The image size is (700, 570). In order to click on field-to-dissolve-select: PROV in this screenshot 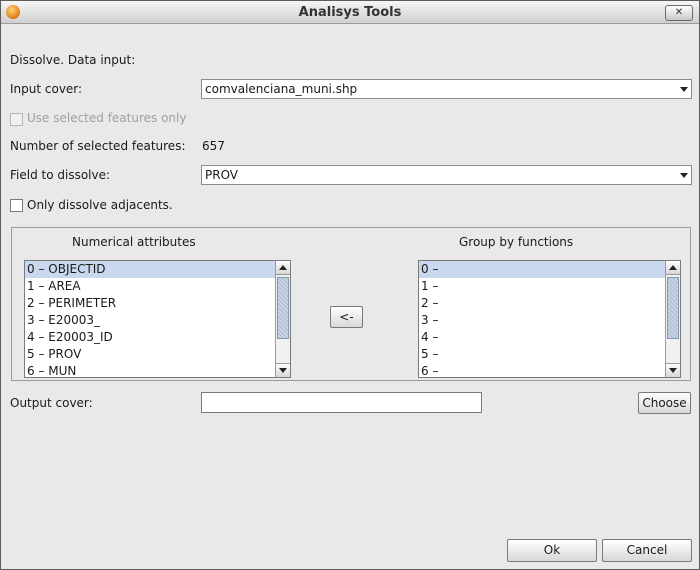, I will do `click(446, 175)`.